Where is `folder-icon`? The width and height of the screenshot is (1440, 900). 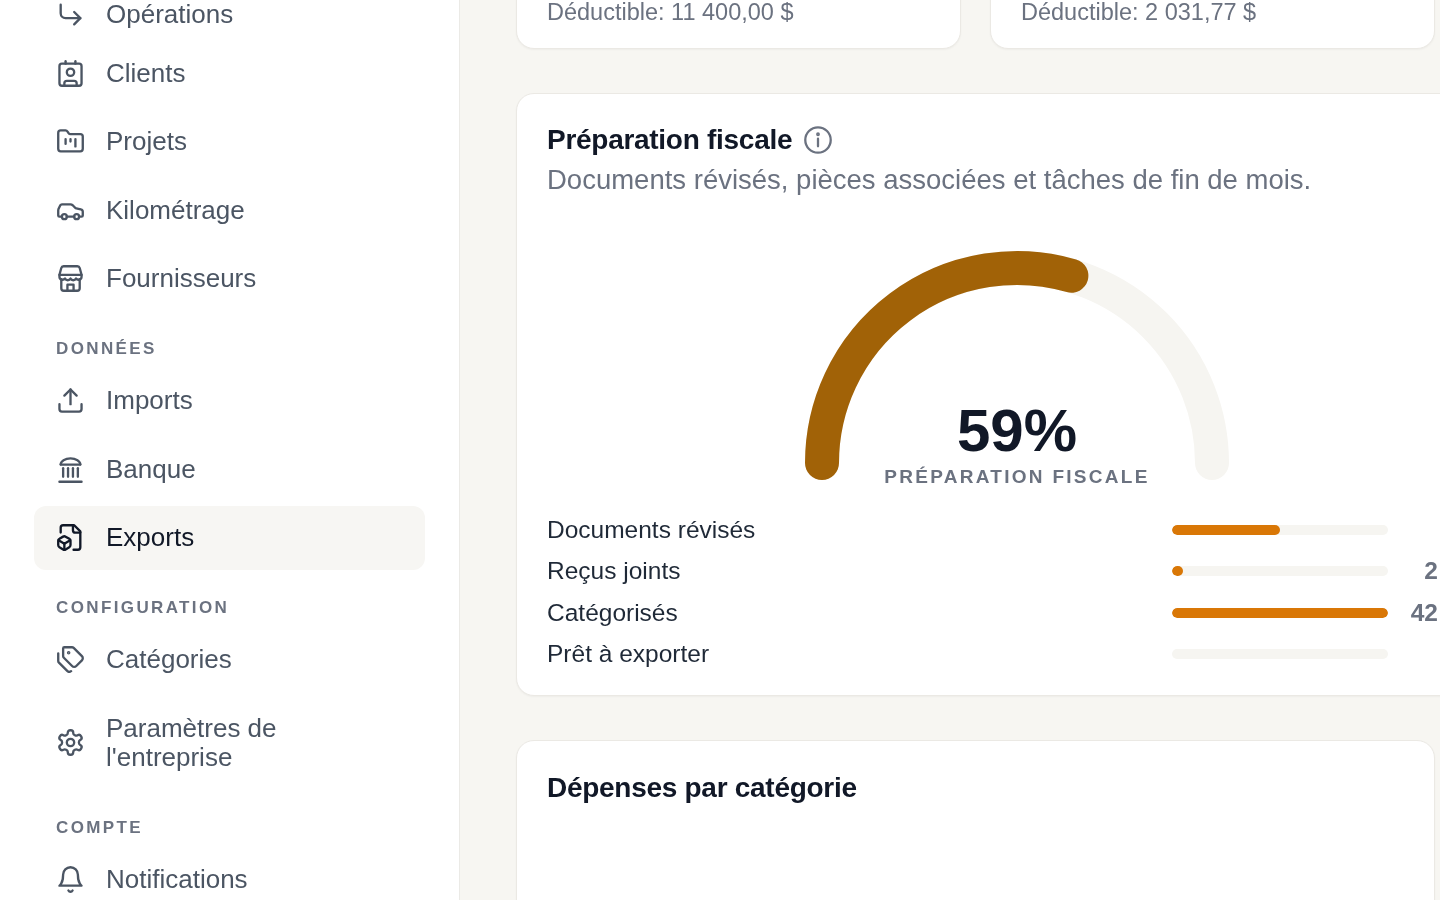
folder-icon is located at coordinates (70, 141).